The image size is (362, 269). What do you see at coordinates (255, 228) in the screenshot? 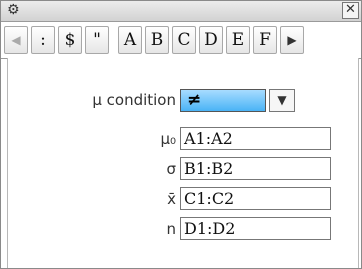
I see `n-input: D1:D2` at bounding box center [255, 228].